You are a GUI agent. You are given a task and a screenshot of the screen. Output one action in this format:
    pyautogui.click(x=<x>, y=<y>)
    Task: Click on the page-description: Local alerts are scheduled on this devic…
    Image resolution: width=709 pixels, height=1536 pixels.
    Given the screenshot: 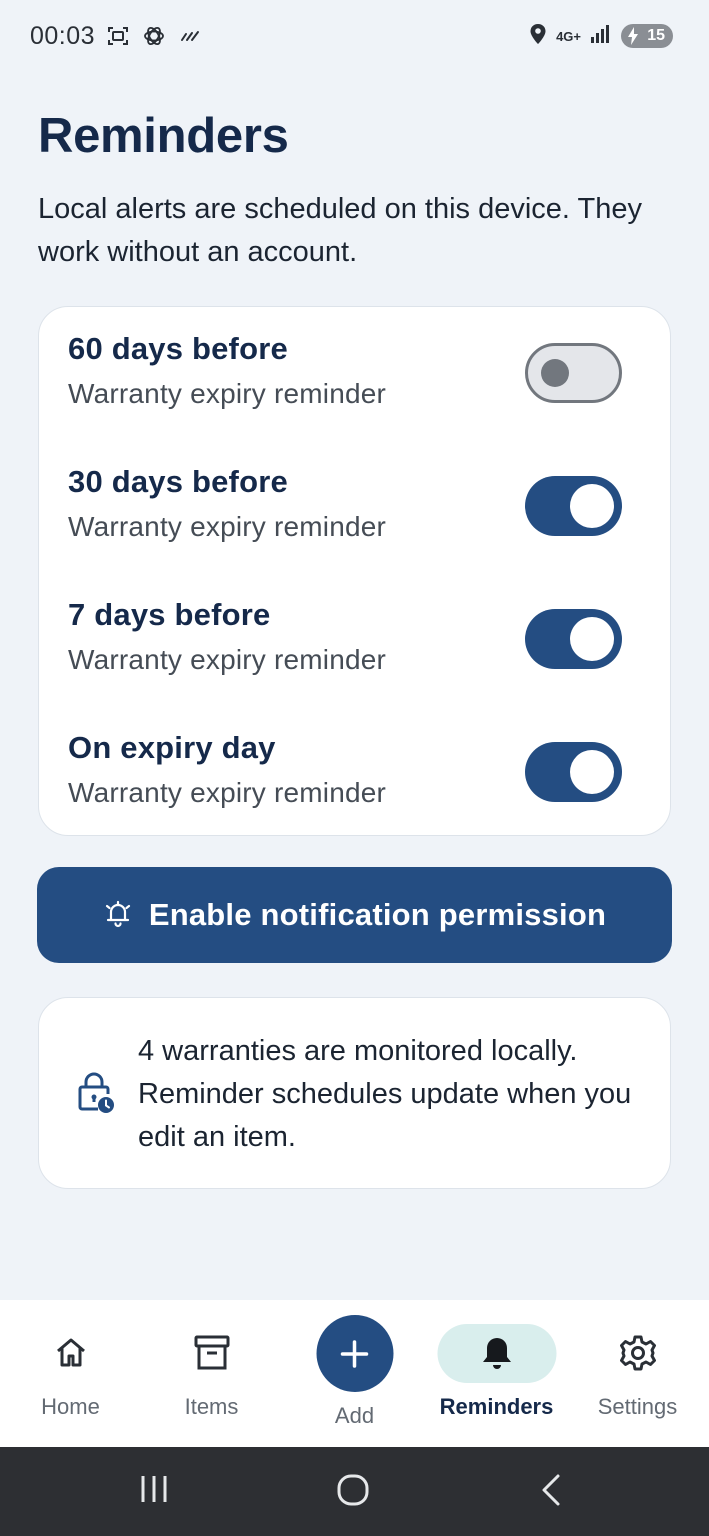 What is the action you would take?
    pyautogui.click(x=340, y=230)
    